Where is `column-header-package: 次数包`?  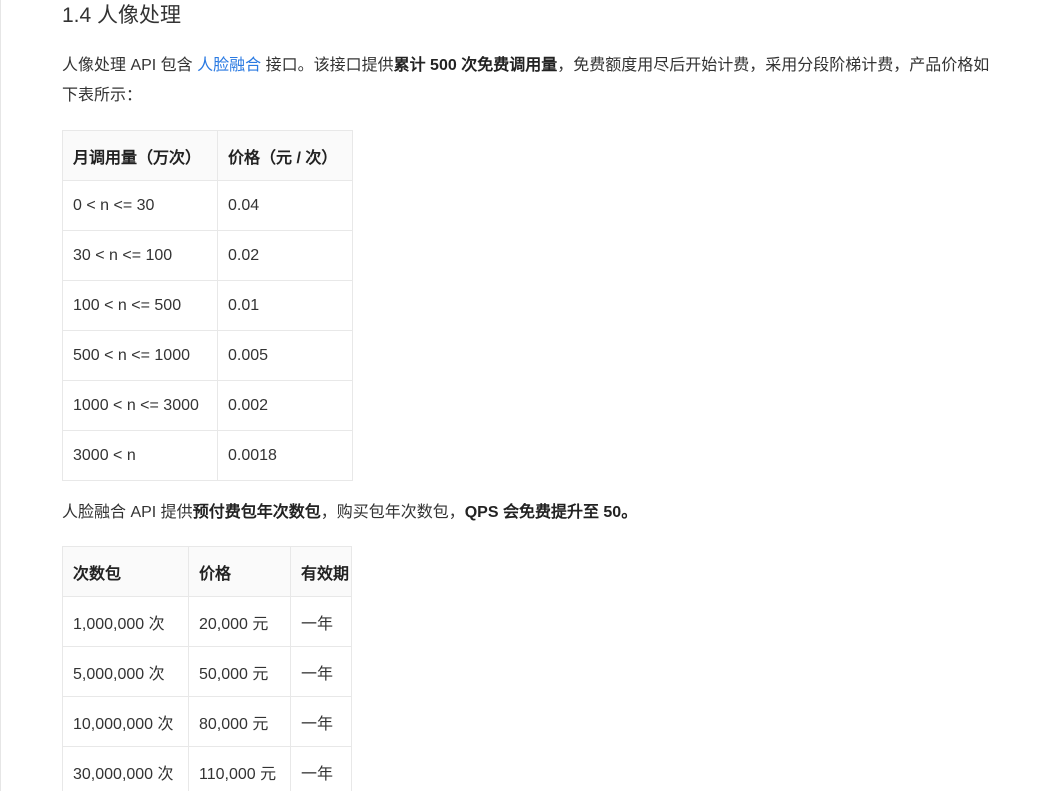 column-header-package: 次数包 is located at coordinates (125, 571).